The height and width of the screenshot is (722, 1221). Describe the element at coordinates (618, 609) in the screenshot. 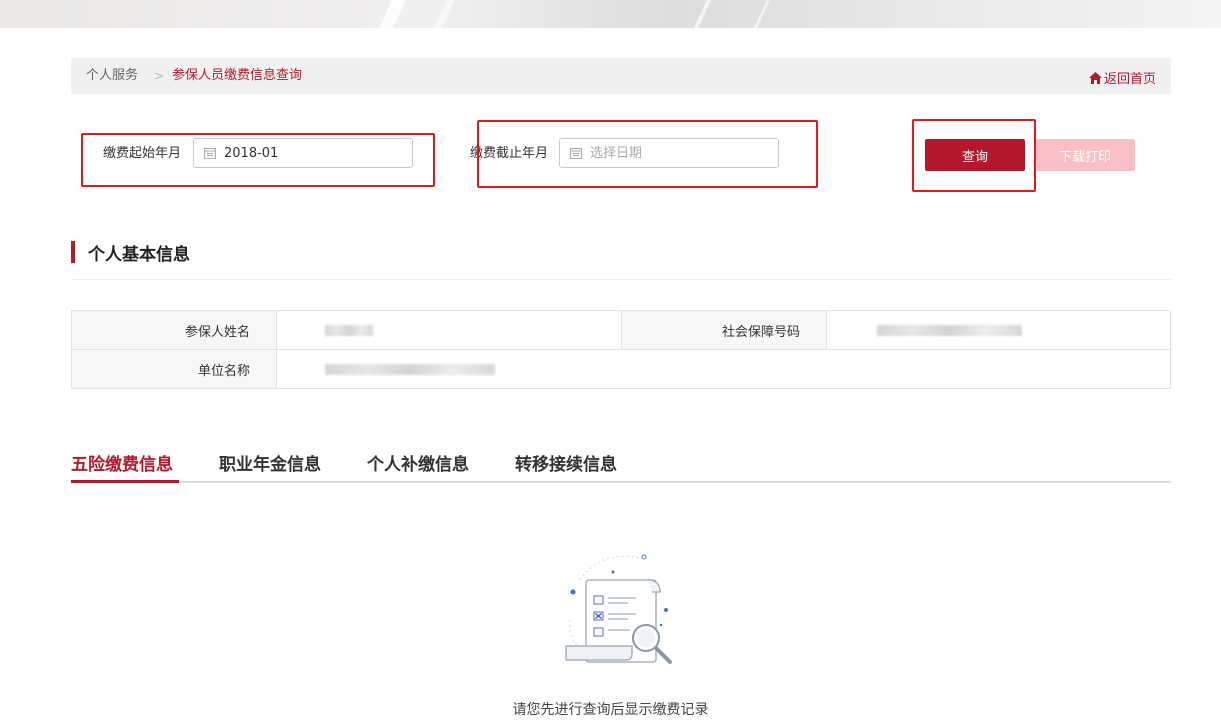

I see `document-search-icon` at that location.